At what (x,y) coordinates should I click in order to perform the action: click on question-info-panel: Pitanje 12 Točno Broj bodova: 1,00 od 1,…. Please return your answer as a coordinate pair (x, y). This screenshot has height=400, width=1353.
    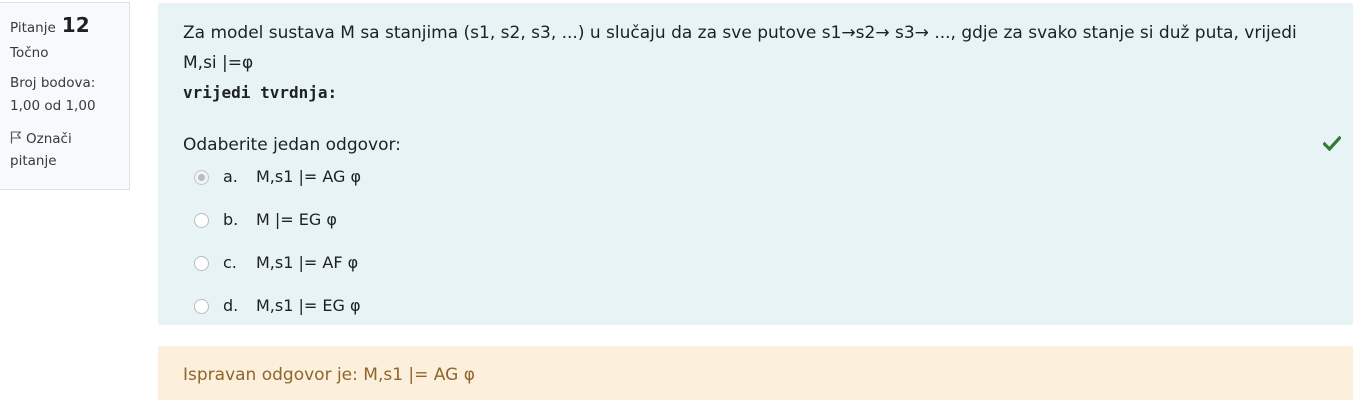
    Looking at the image, I should click on (65, 96).